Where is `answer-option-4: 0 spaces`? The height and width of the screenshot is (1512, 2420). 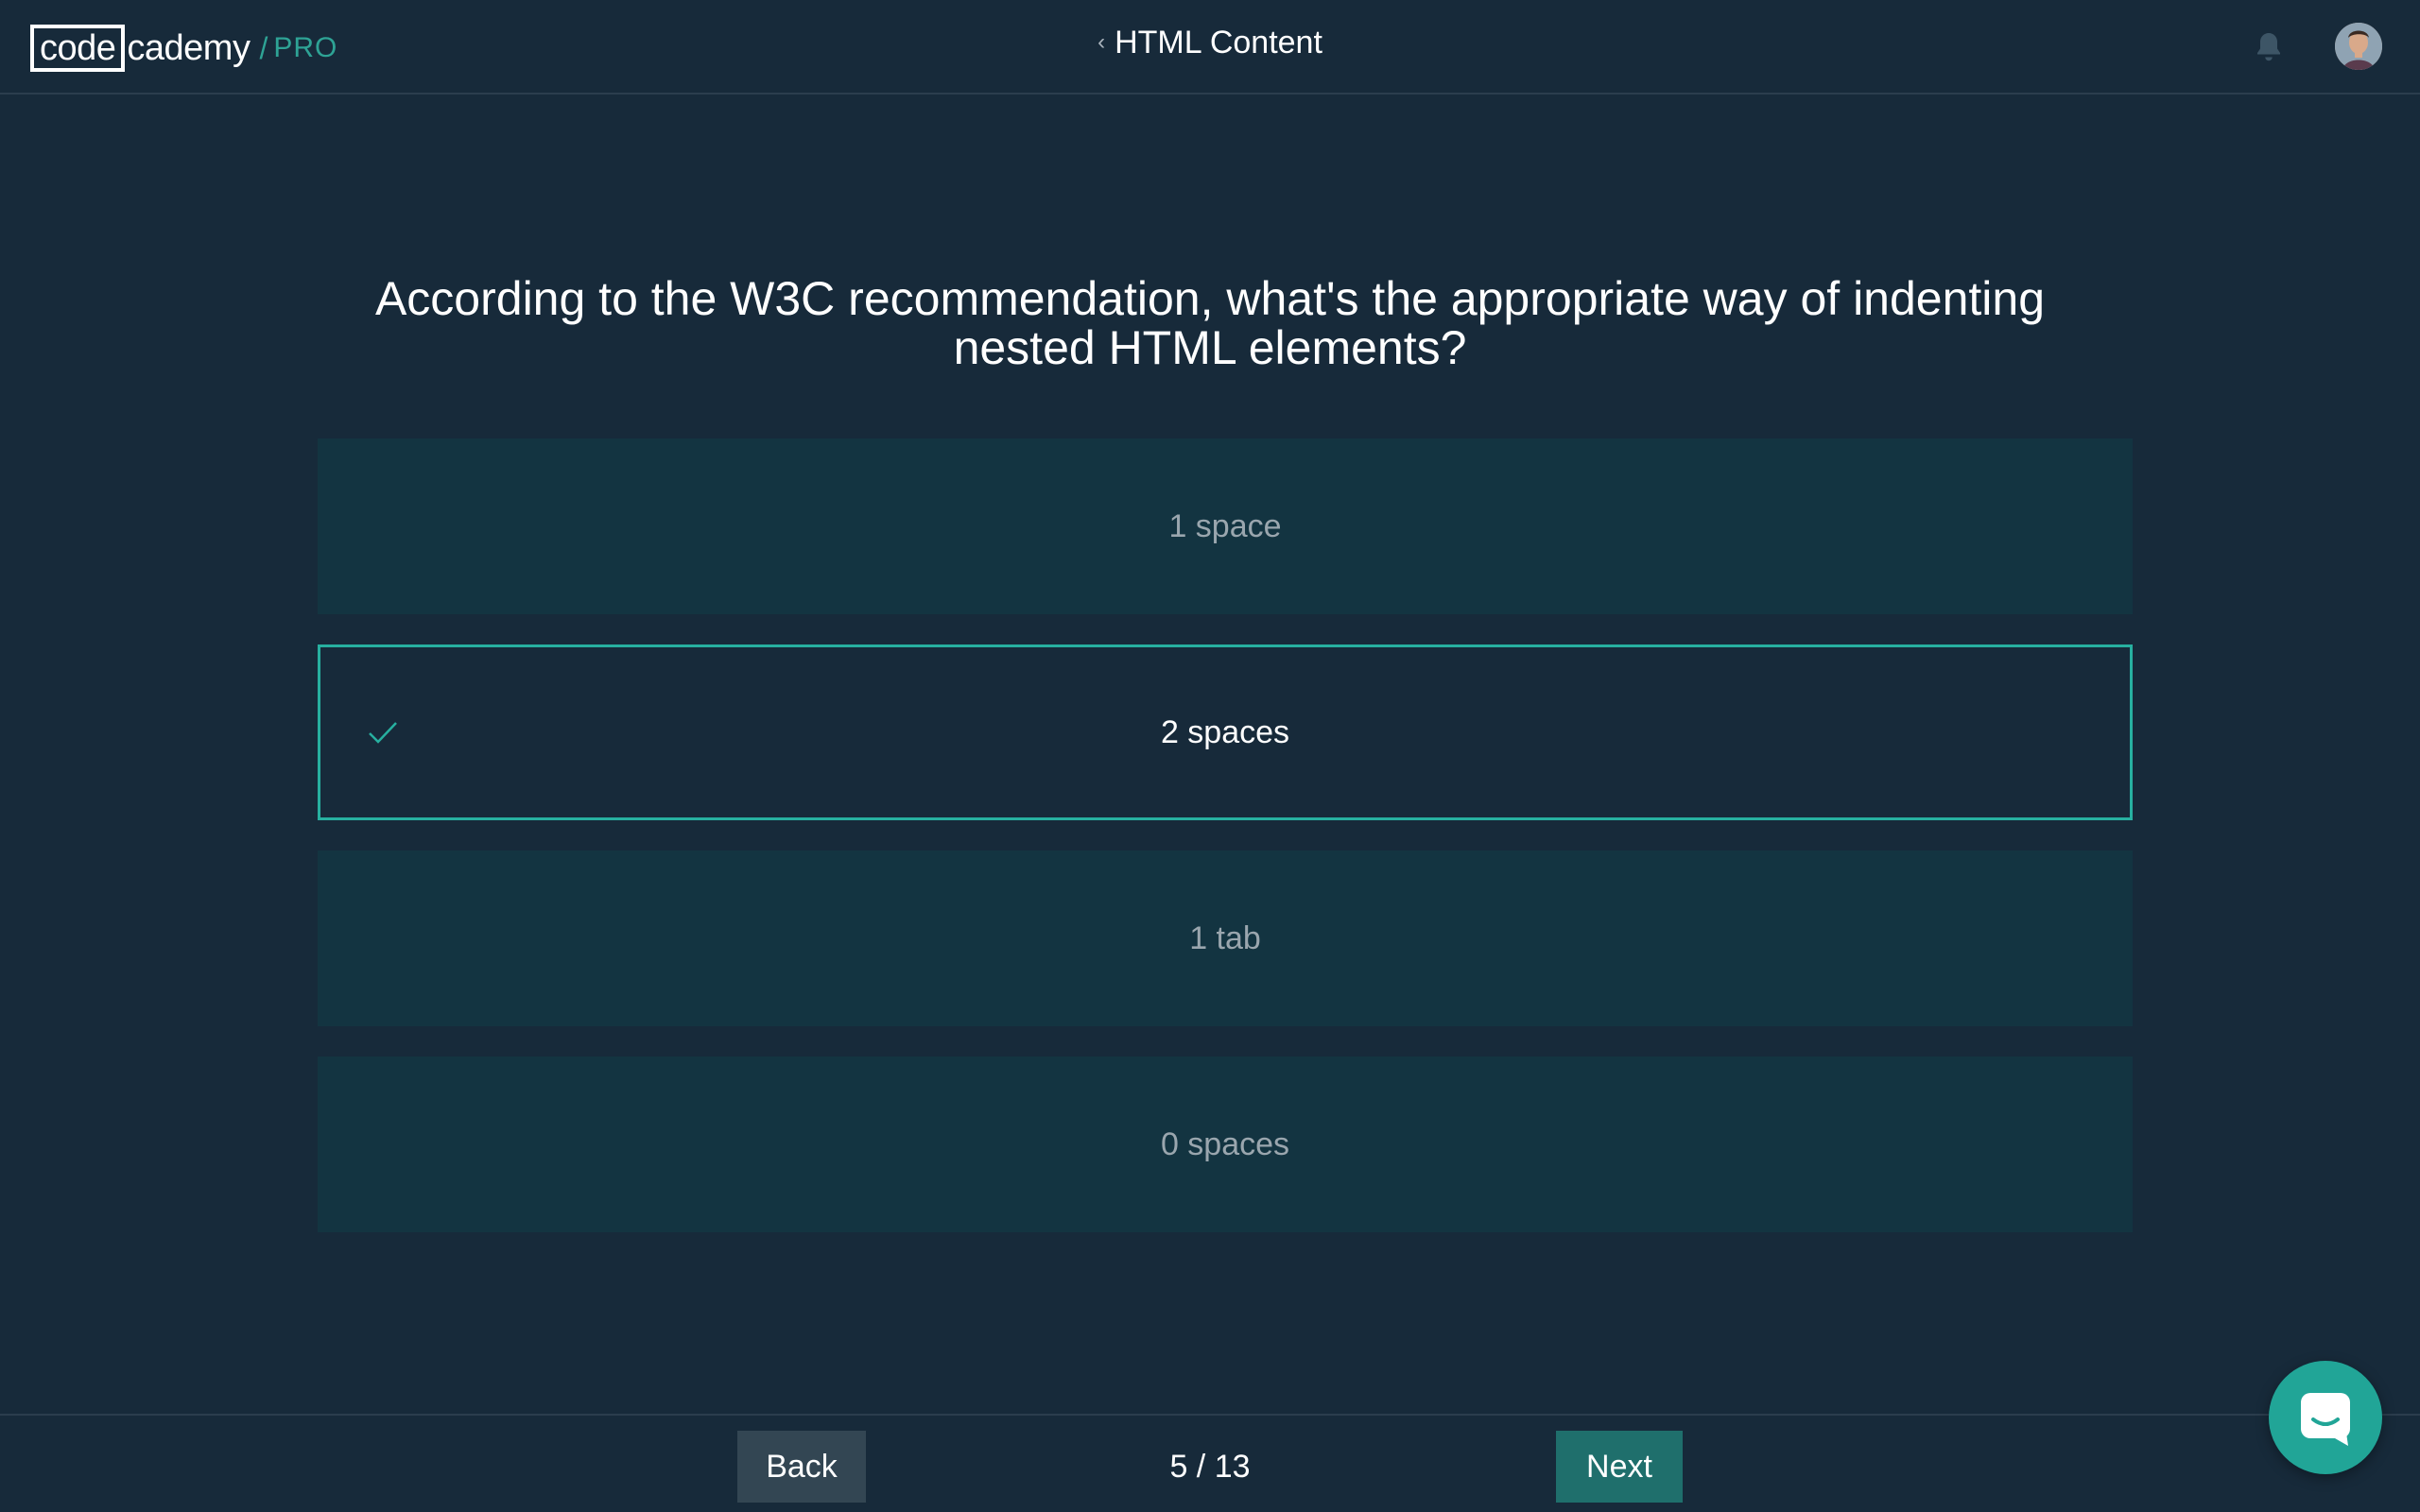
answer-option-4: 0 spaces is located at coordinates (1225, 1144).